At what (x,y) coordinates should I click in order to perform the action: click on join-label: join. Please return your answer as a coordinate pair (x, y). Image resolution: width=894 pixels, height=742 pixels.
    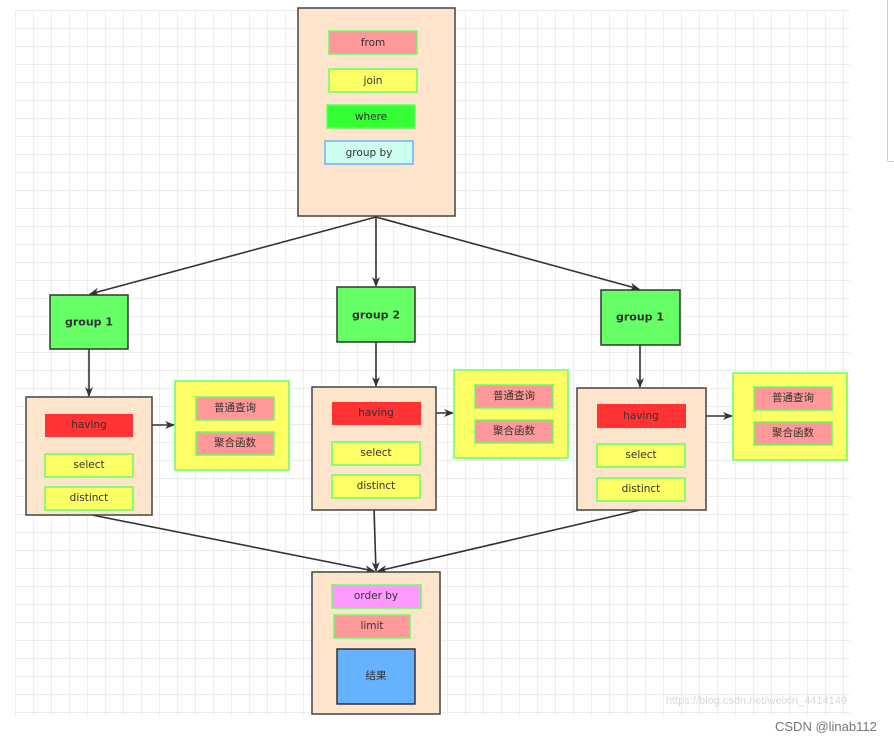
    Looking at the image, I should click on (373, 81).